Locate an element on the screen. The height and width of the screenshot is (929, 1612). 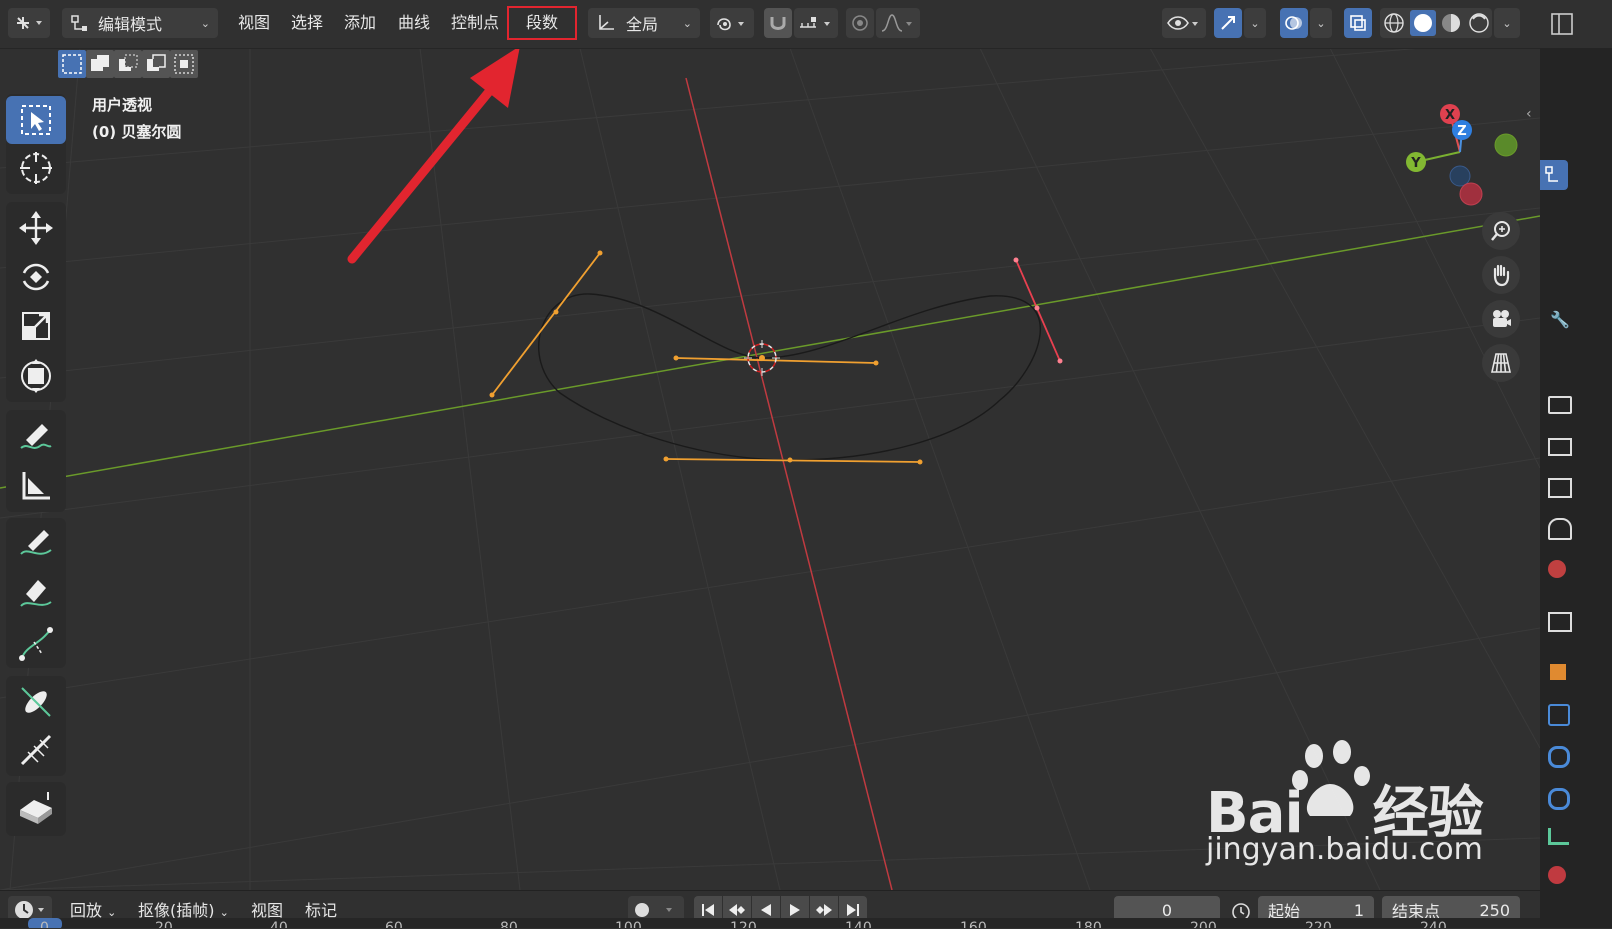
material-icon is located at coordinates (1557, 875).